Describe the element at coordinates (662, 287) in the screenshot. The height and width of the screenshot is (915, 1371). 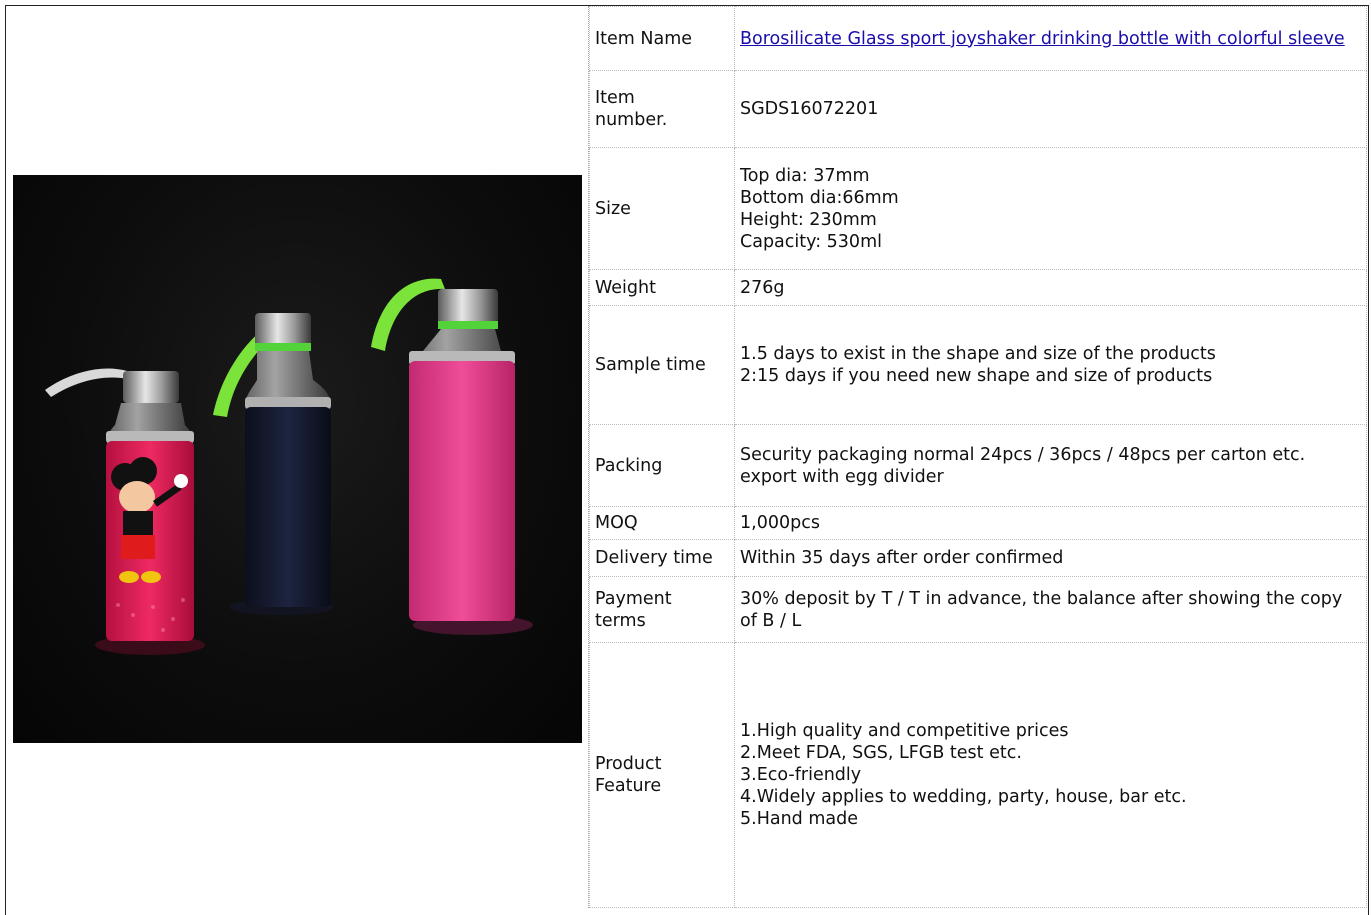
I see `weight-label: Weight` at that location.